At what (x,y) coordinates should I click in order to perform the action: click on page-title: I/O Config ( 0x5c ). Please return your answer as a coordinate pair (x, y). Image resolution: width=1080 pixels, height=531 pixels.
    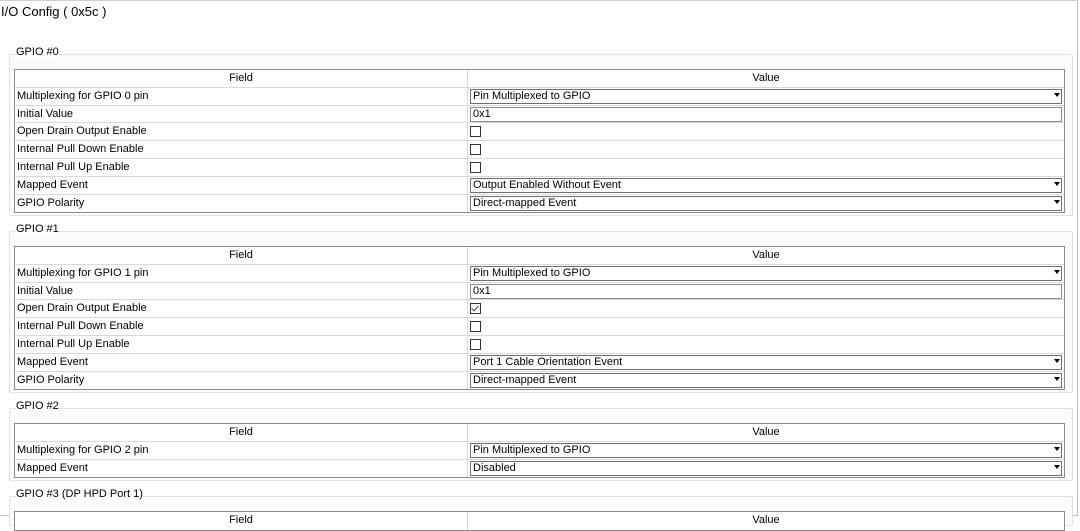
    Looking at the image, I should click on (54, 11).